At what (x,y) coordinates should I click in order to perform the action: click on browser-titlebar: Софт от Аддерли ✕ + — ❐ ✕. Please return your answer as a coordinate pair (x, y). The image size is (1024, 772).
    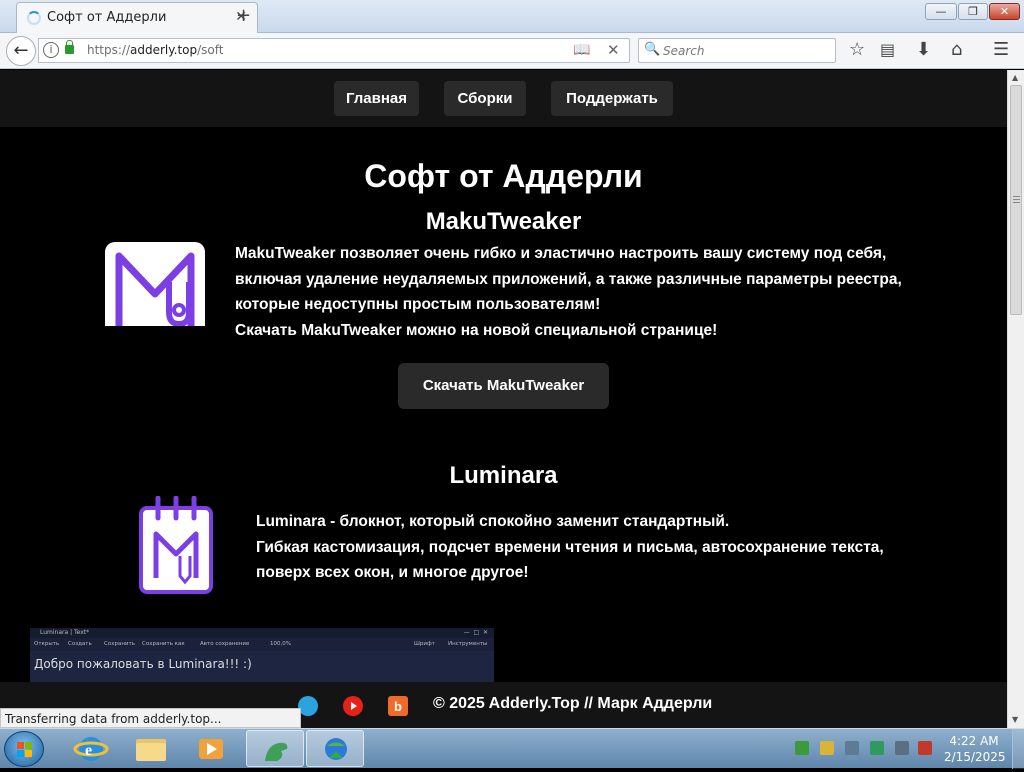
    Looking at the image, I should click on (512, 16).